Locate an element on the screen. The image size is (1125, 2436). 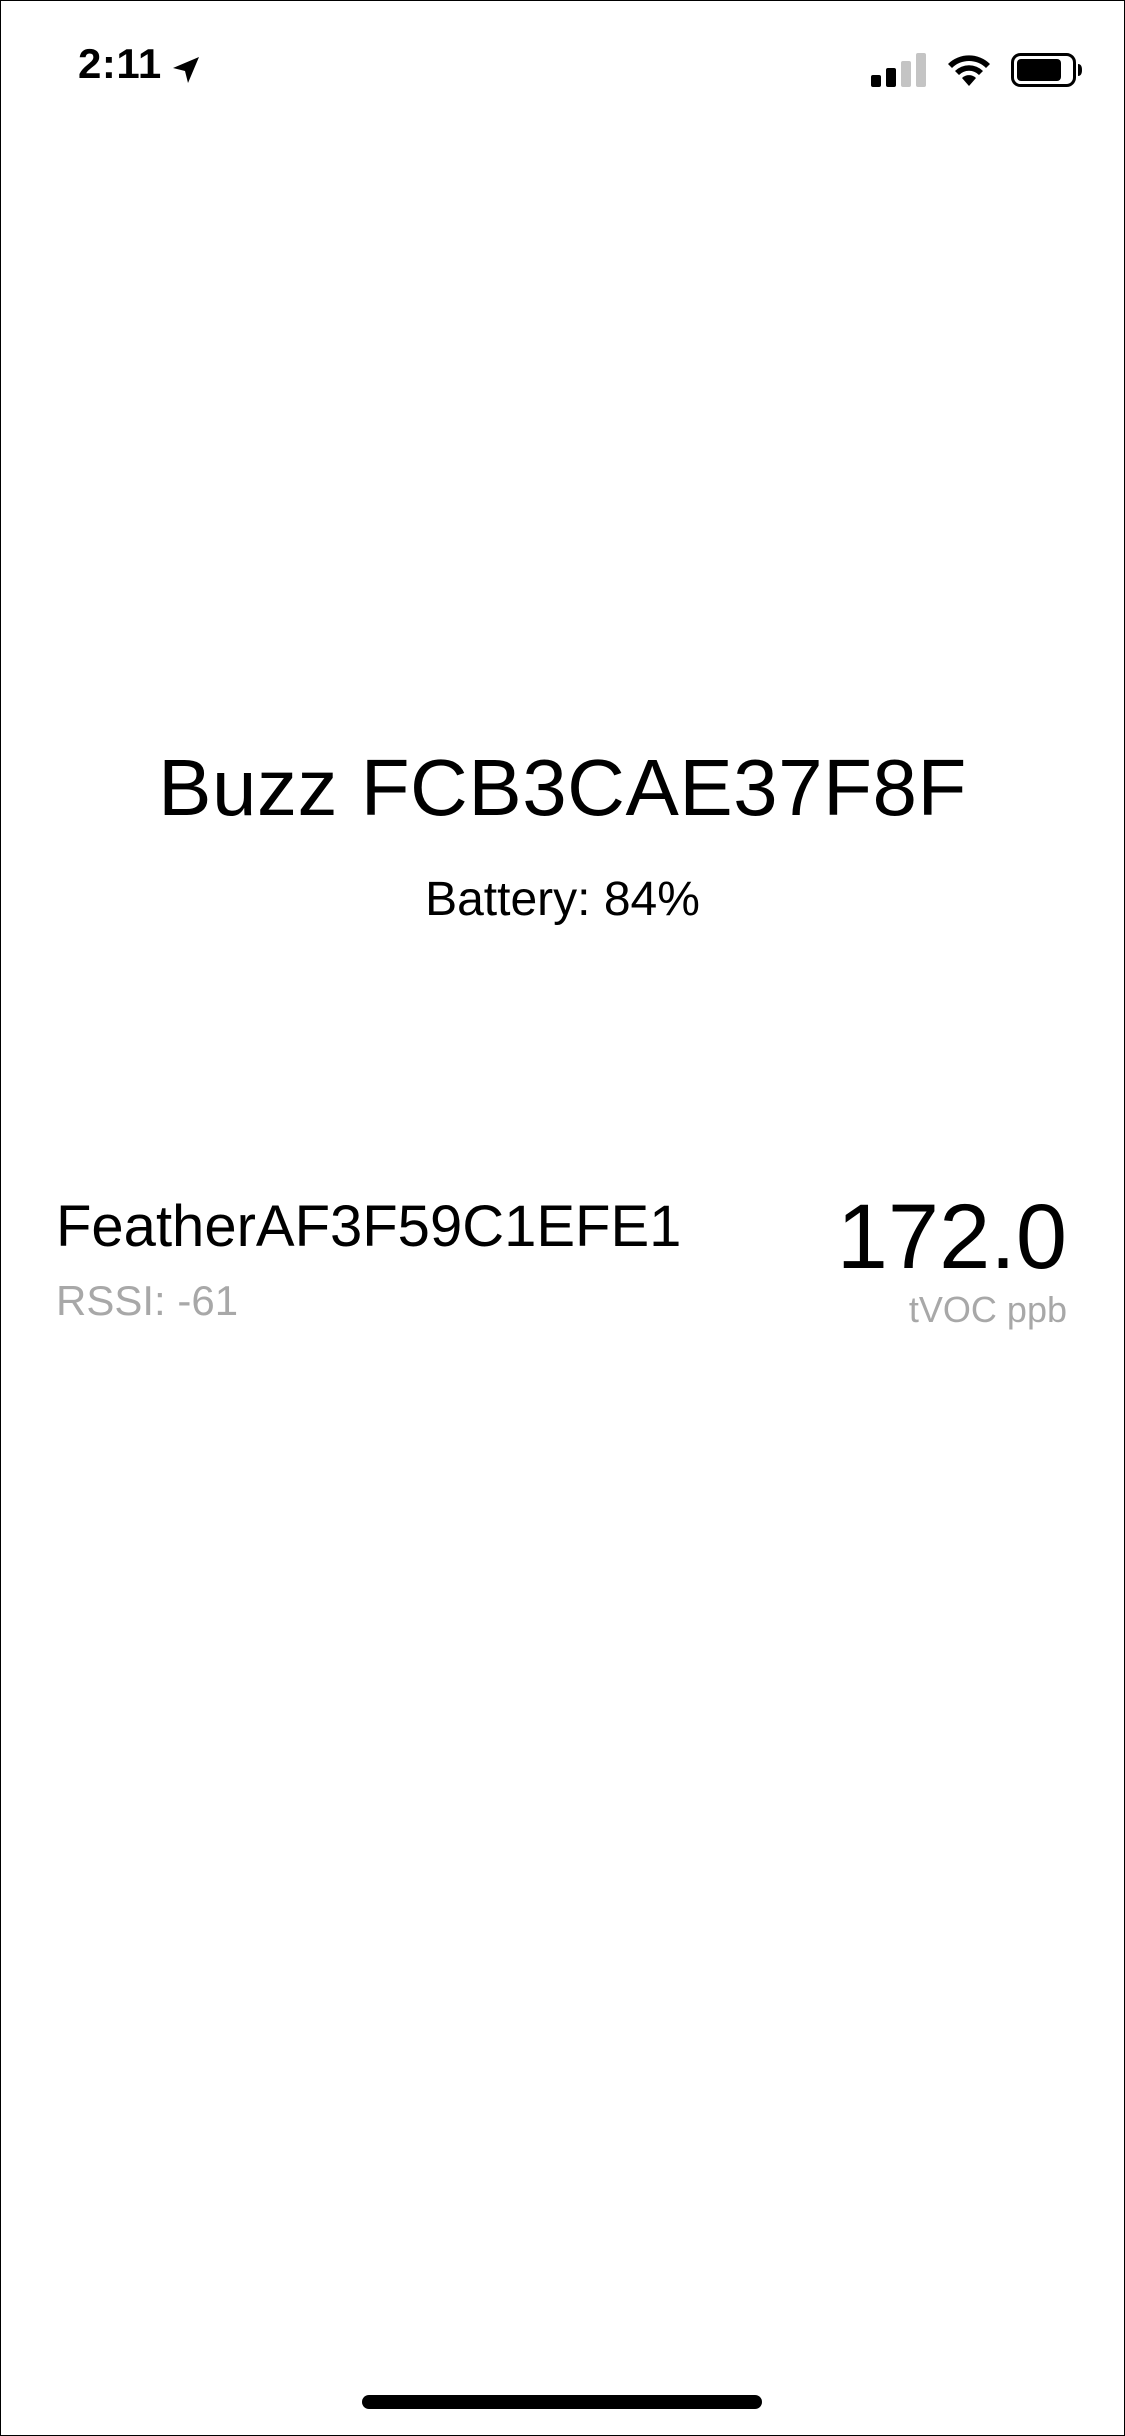
cellular-signal-icon is located at coordinates (899, 72).